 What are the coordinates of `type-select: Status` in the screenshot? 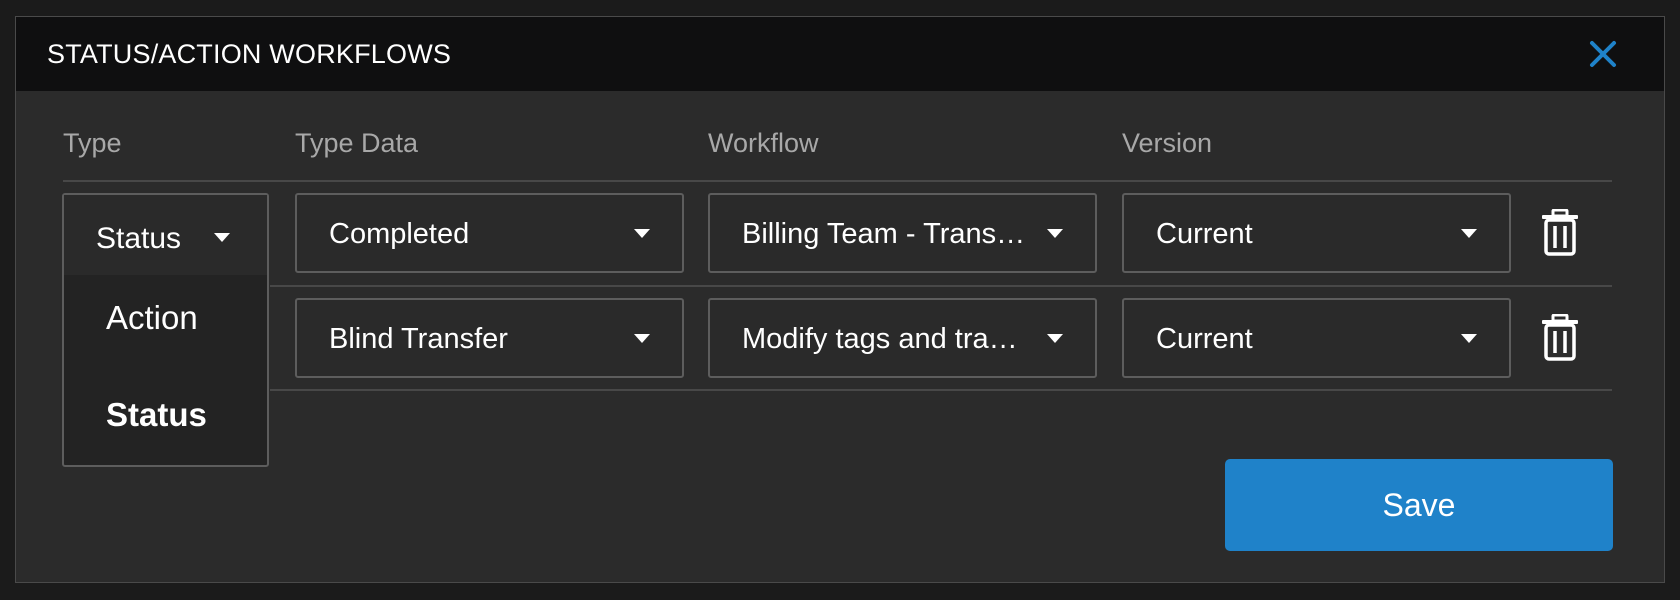 It's located at (165, 235).